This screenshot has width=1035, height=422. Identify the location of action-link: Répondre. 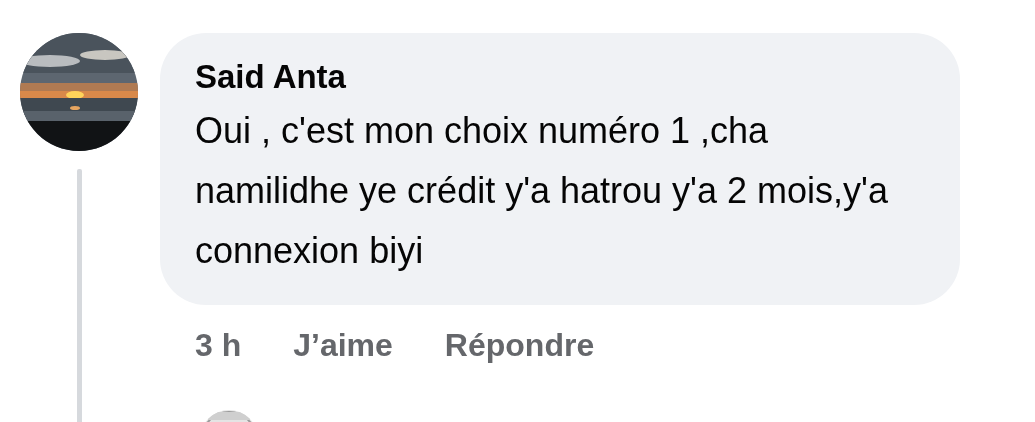
(519, 345).